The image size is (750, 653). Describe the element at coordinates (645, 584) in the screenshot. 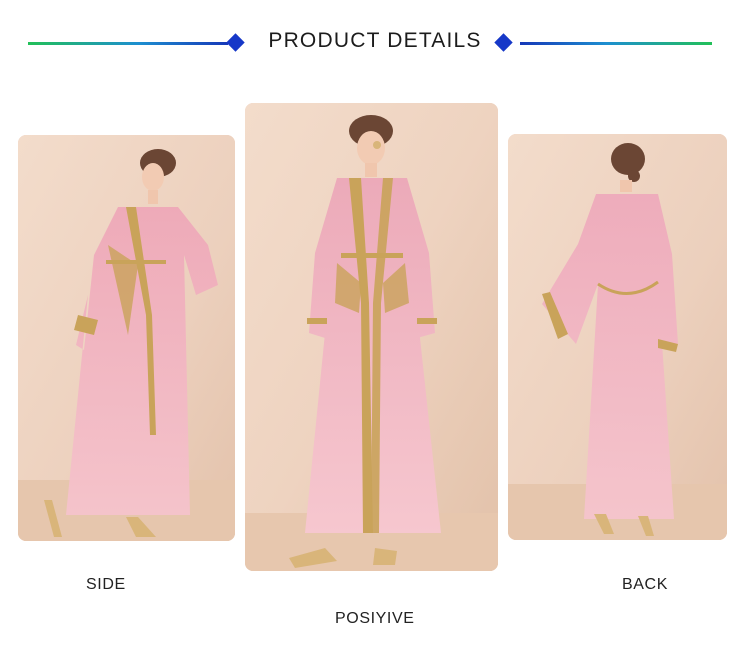

I see `back-view-caption: BACK` at that location.